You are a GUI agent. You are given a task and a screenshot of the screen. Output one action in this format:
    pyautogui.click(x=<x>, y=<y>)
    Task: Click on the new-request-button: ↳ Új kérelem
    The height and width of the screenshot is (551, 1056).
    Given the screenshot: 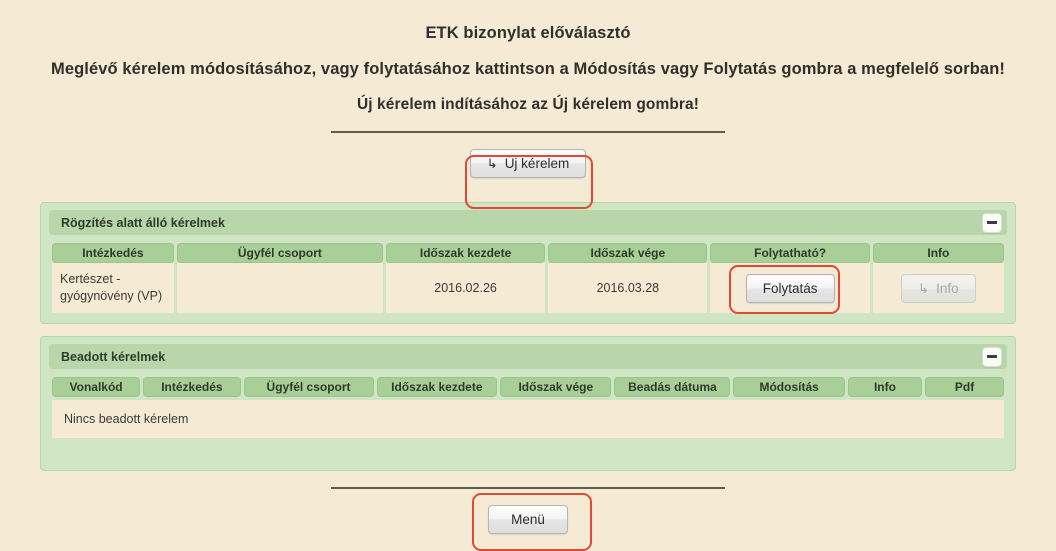 What is the action you would take?
    pyautogui.click(x=528, y=163)
    